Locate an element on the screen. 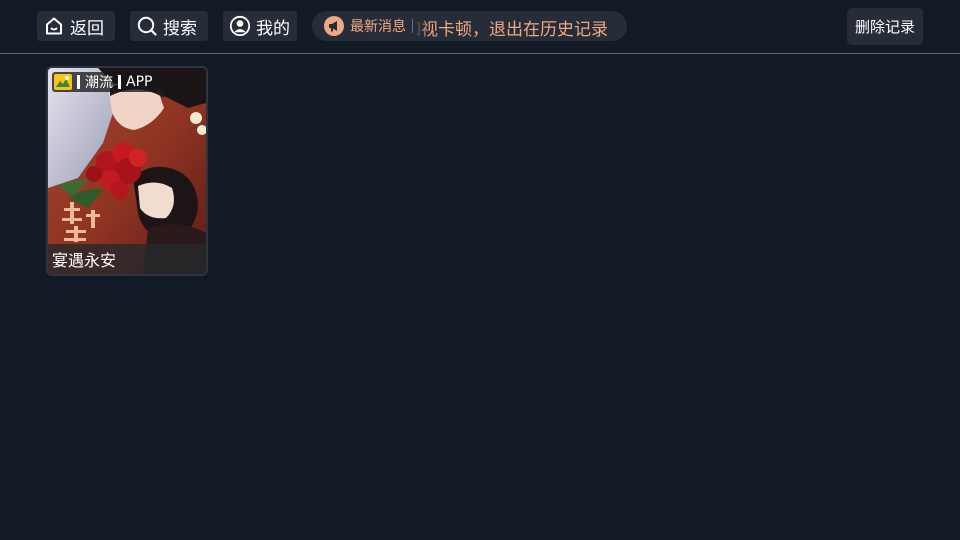  user-icon is located at coordinates (240, 26).